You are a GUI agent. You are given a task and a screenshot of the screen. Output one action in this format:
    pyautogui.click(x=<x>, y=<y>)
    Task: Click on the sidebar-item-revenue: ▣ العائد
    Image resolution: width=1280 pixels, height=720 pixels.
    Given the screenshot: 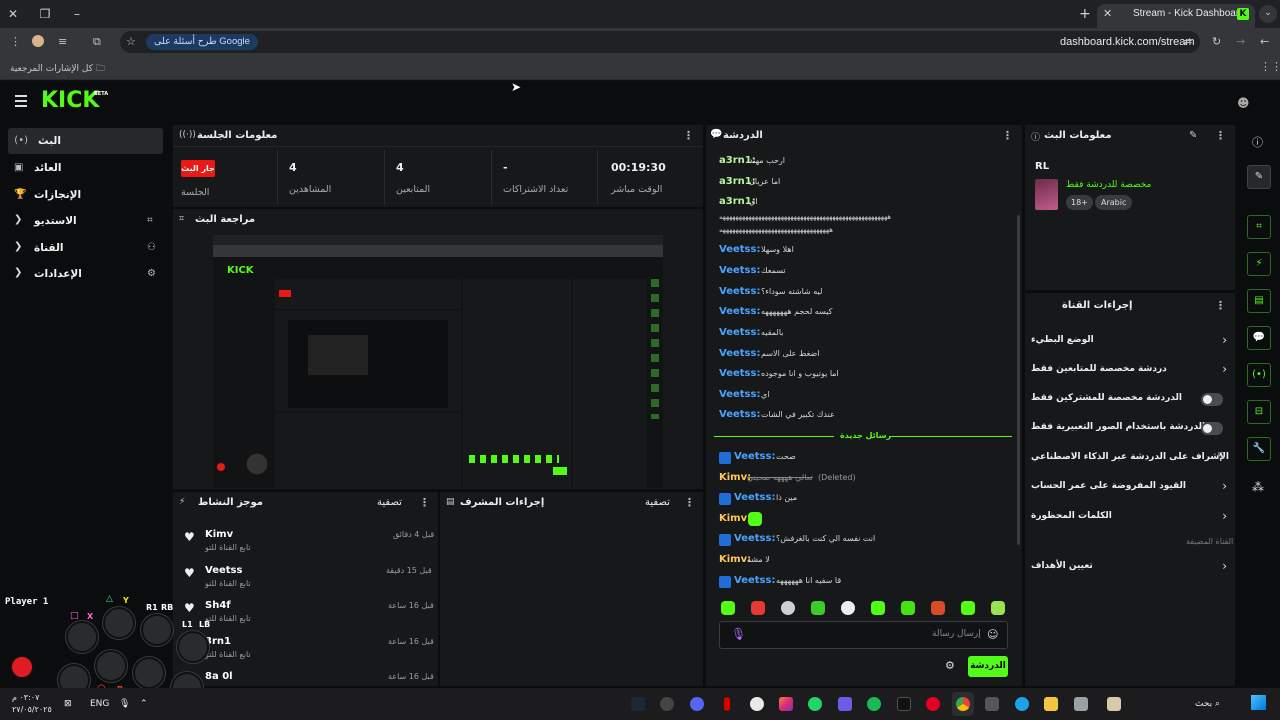 What is the action you would take?
    pyautogui.click(x=85, y=168)
    